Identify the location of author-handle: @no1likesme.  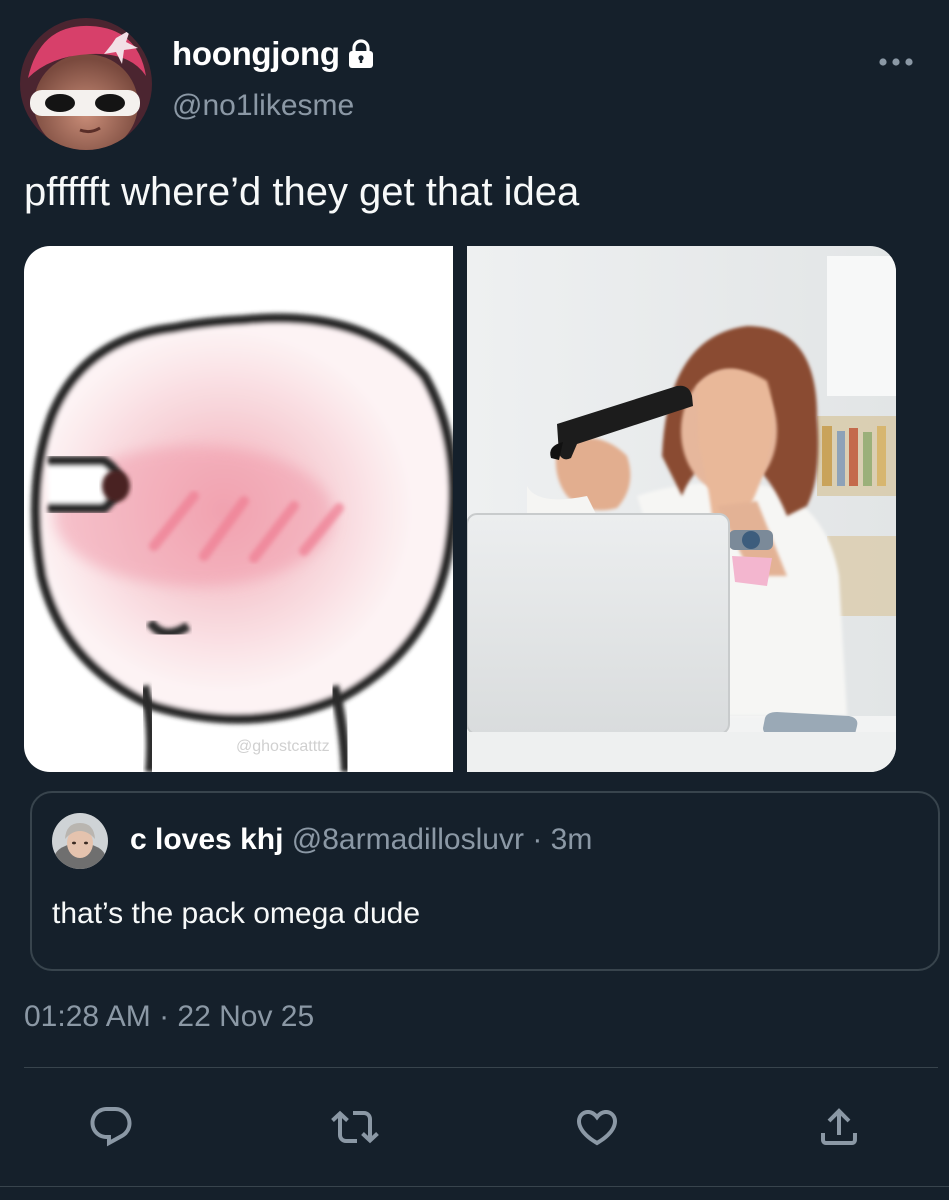
(263, 106).